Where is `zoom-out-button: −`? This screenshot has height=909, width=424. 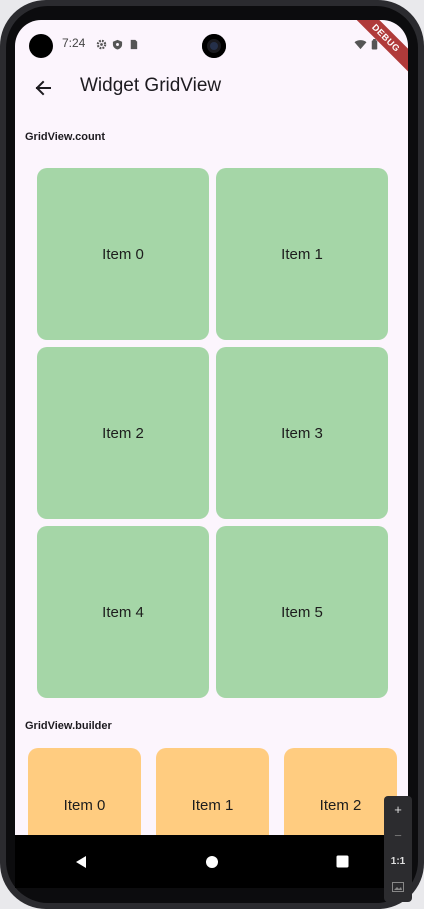 zoom-out-button: − is located at coordinates (398, 835).